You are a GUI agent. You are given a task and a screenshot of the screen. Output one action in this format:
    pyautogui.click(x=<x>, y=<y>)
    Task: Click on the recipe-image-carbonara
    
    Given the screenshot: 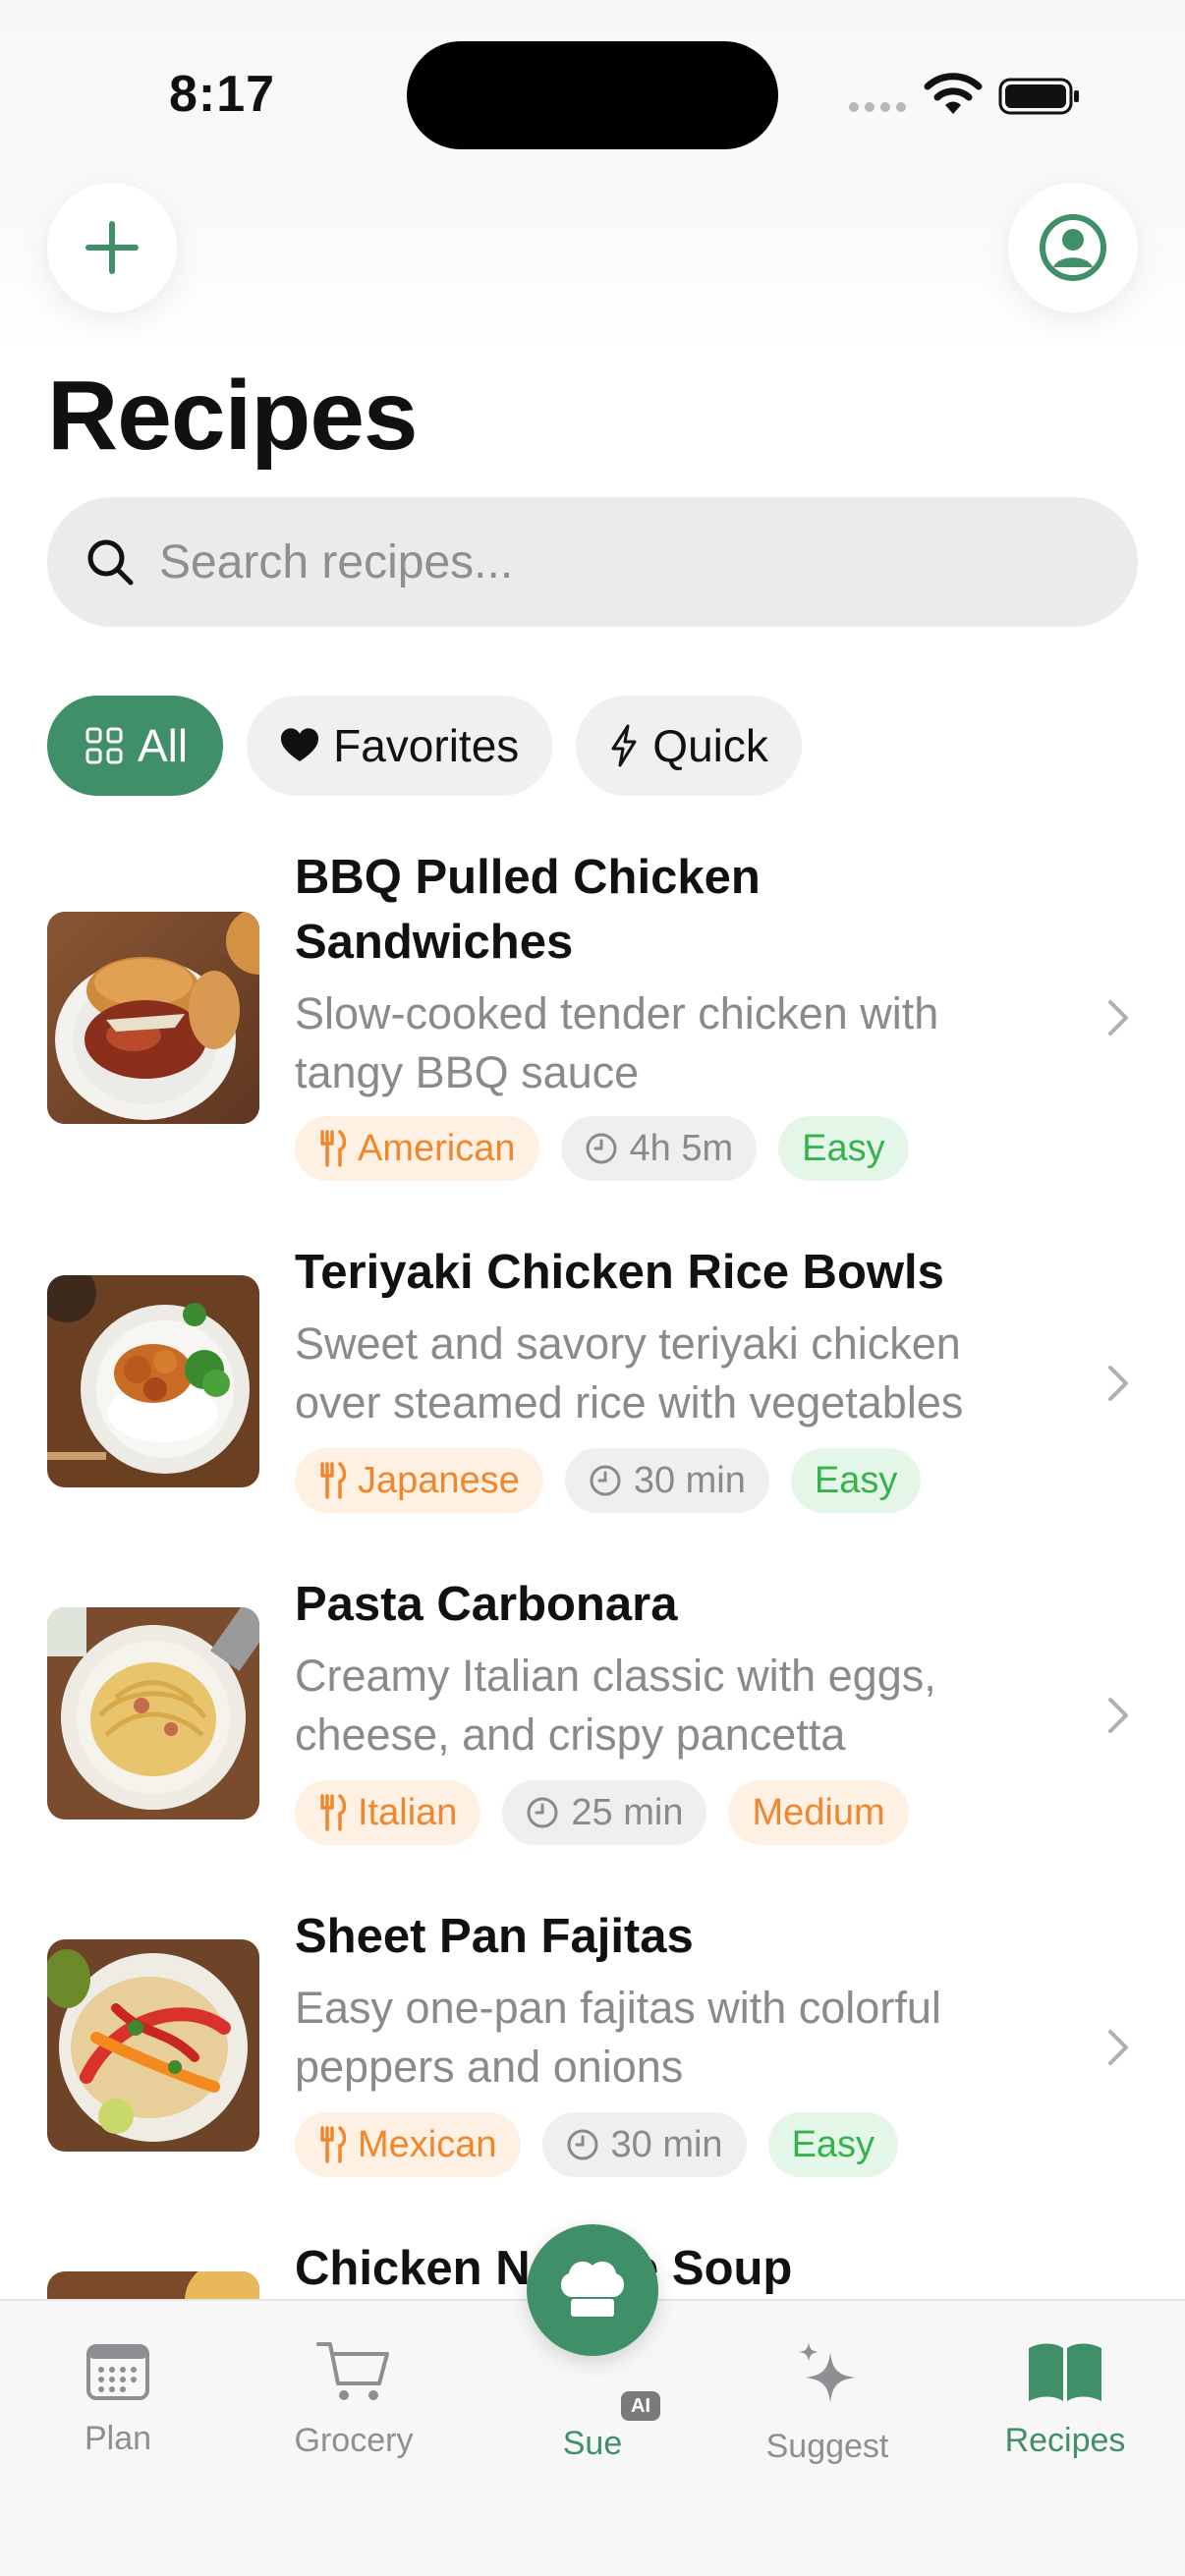 What is the action you would take?
    pyautogui.click(x=153, y=1713)
    